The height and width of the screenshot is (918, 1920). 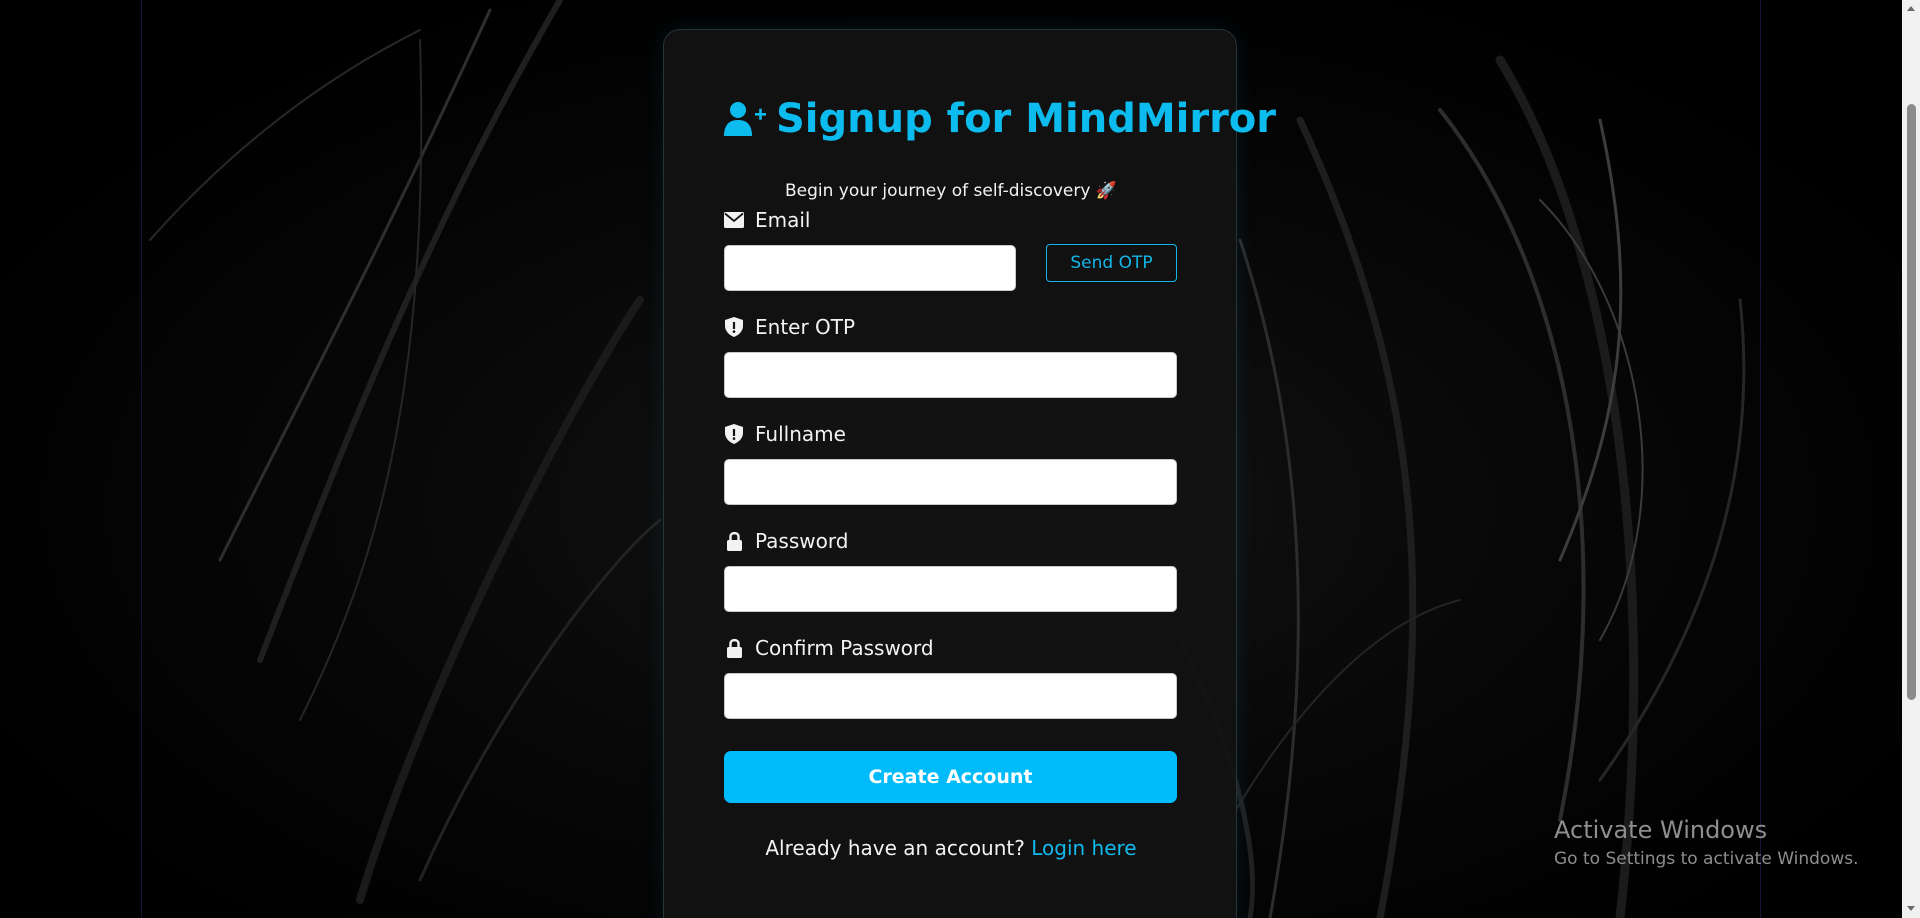 What do you see at coordinates (800, 434) in the screenshot?
I see `fullname-label-text: Fullname` at bounding box center [800, 434].